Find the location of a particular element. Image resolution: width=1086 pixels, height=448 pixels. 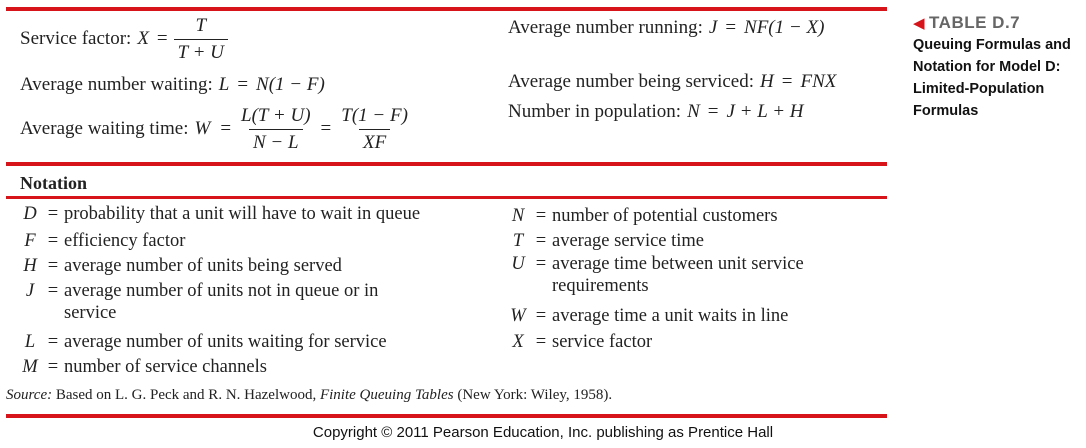

notation-row: T = average service time is located at coordinates (605, 241).